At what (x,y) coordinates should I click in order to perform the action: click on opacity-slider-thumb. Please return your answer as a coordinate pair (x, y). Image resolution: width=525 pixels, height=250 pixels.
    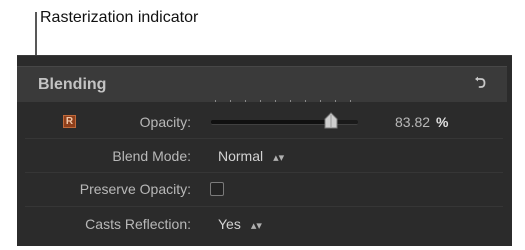
    Looking at the image, I should click on (331, 121).